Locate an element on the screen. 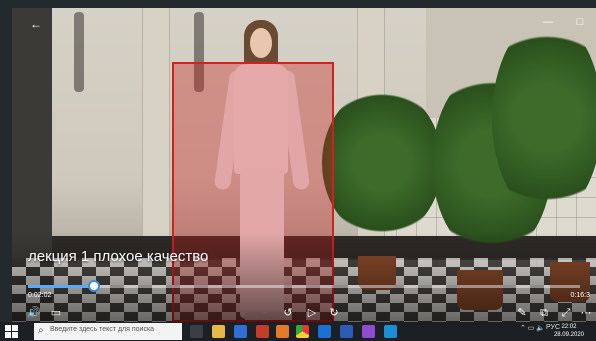 This screenshot has width=596, height=341. word-icon is located at coordinates (346, 331).